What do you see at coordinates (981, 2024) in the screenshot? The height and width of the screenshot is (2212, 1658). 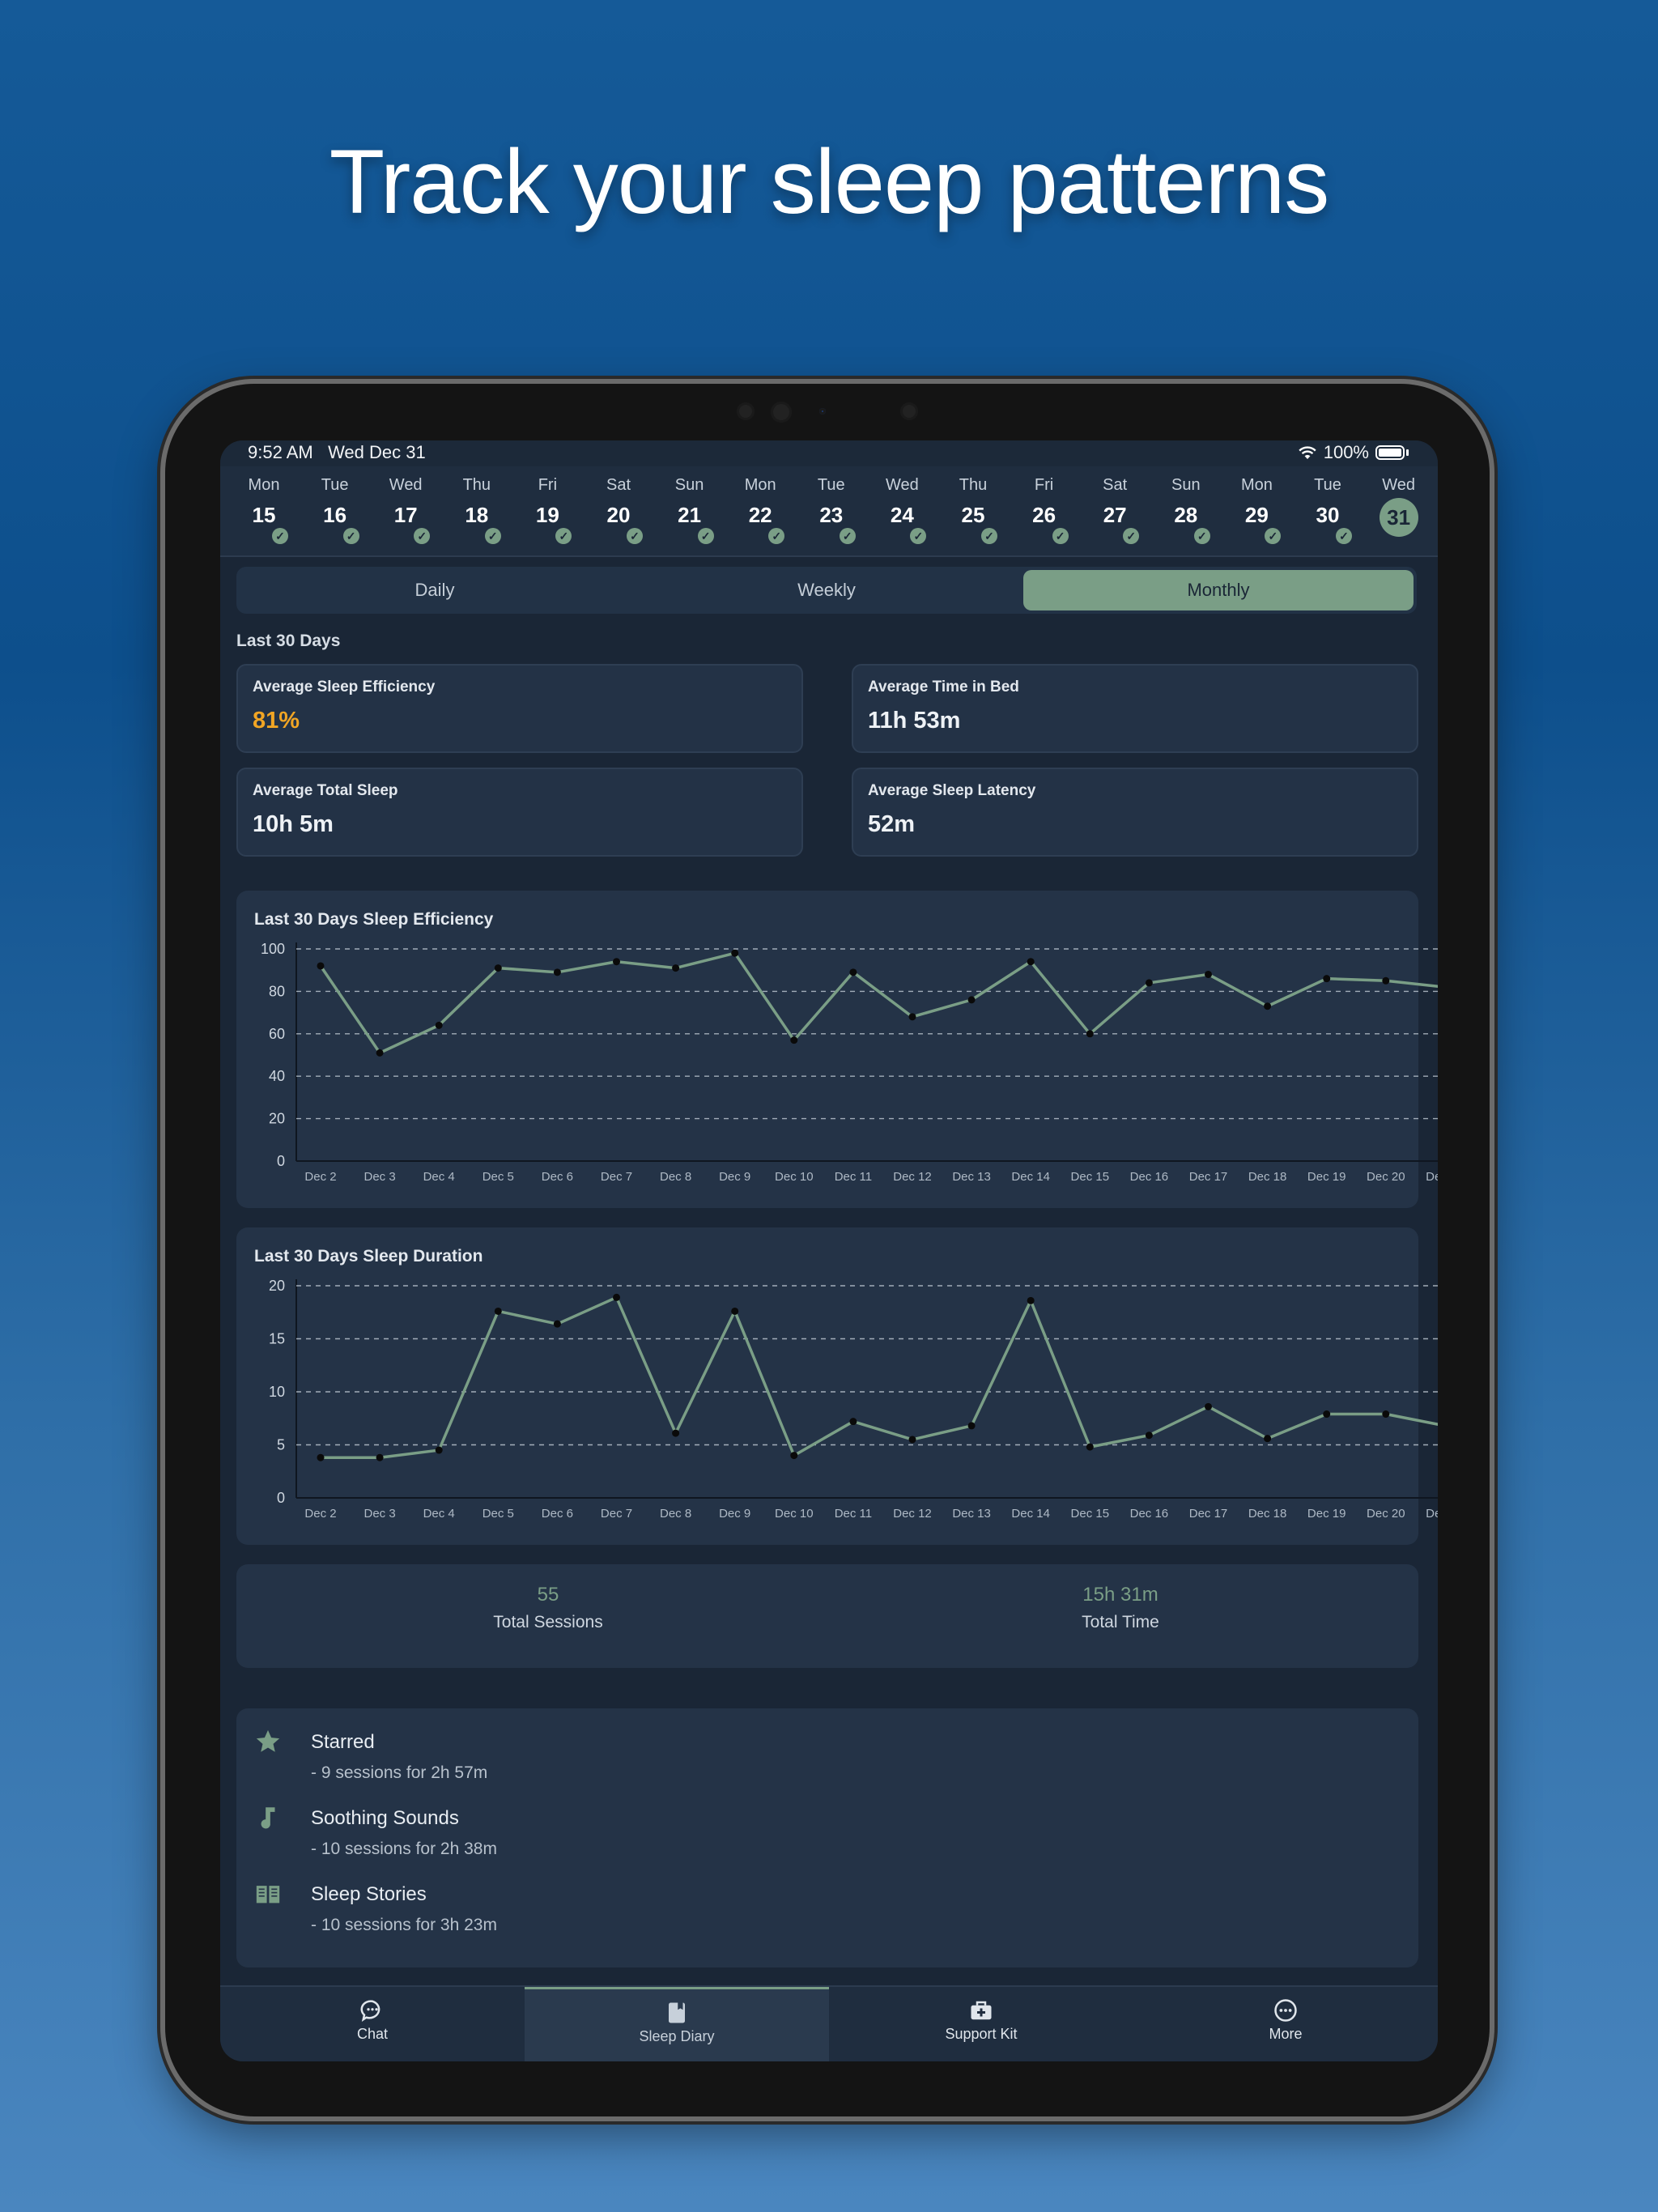 I see `tab-support-kit: Support Kit` at bounding box center [981, 2024].